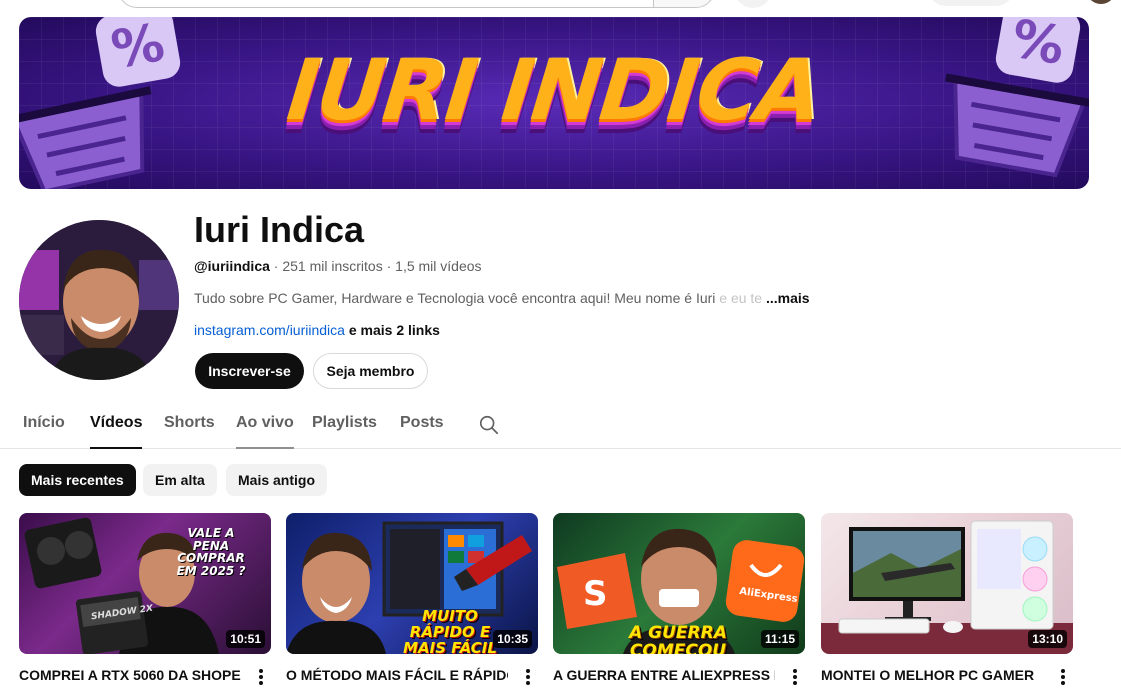  I want to click on search-icon, so click(489, 425).